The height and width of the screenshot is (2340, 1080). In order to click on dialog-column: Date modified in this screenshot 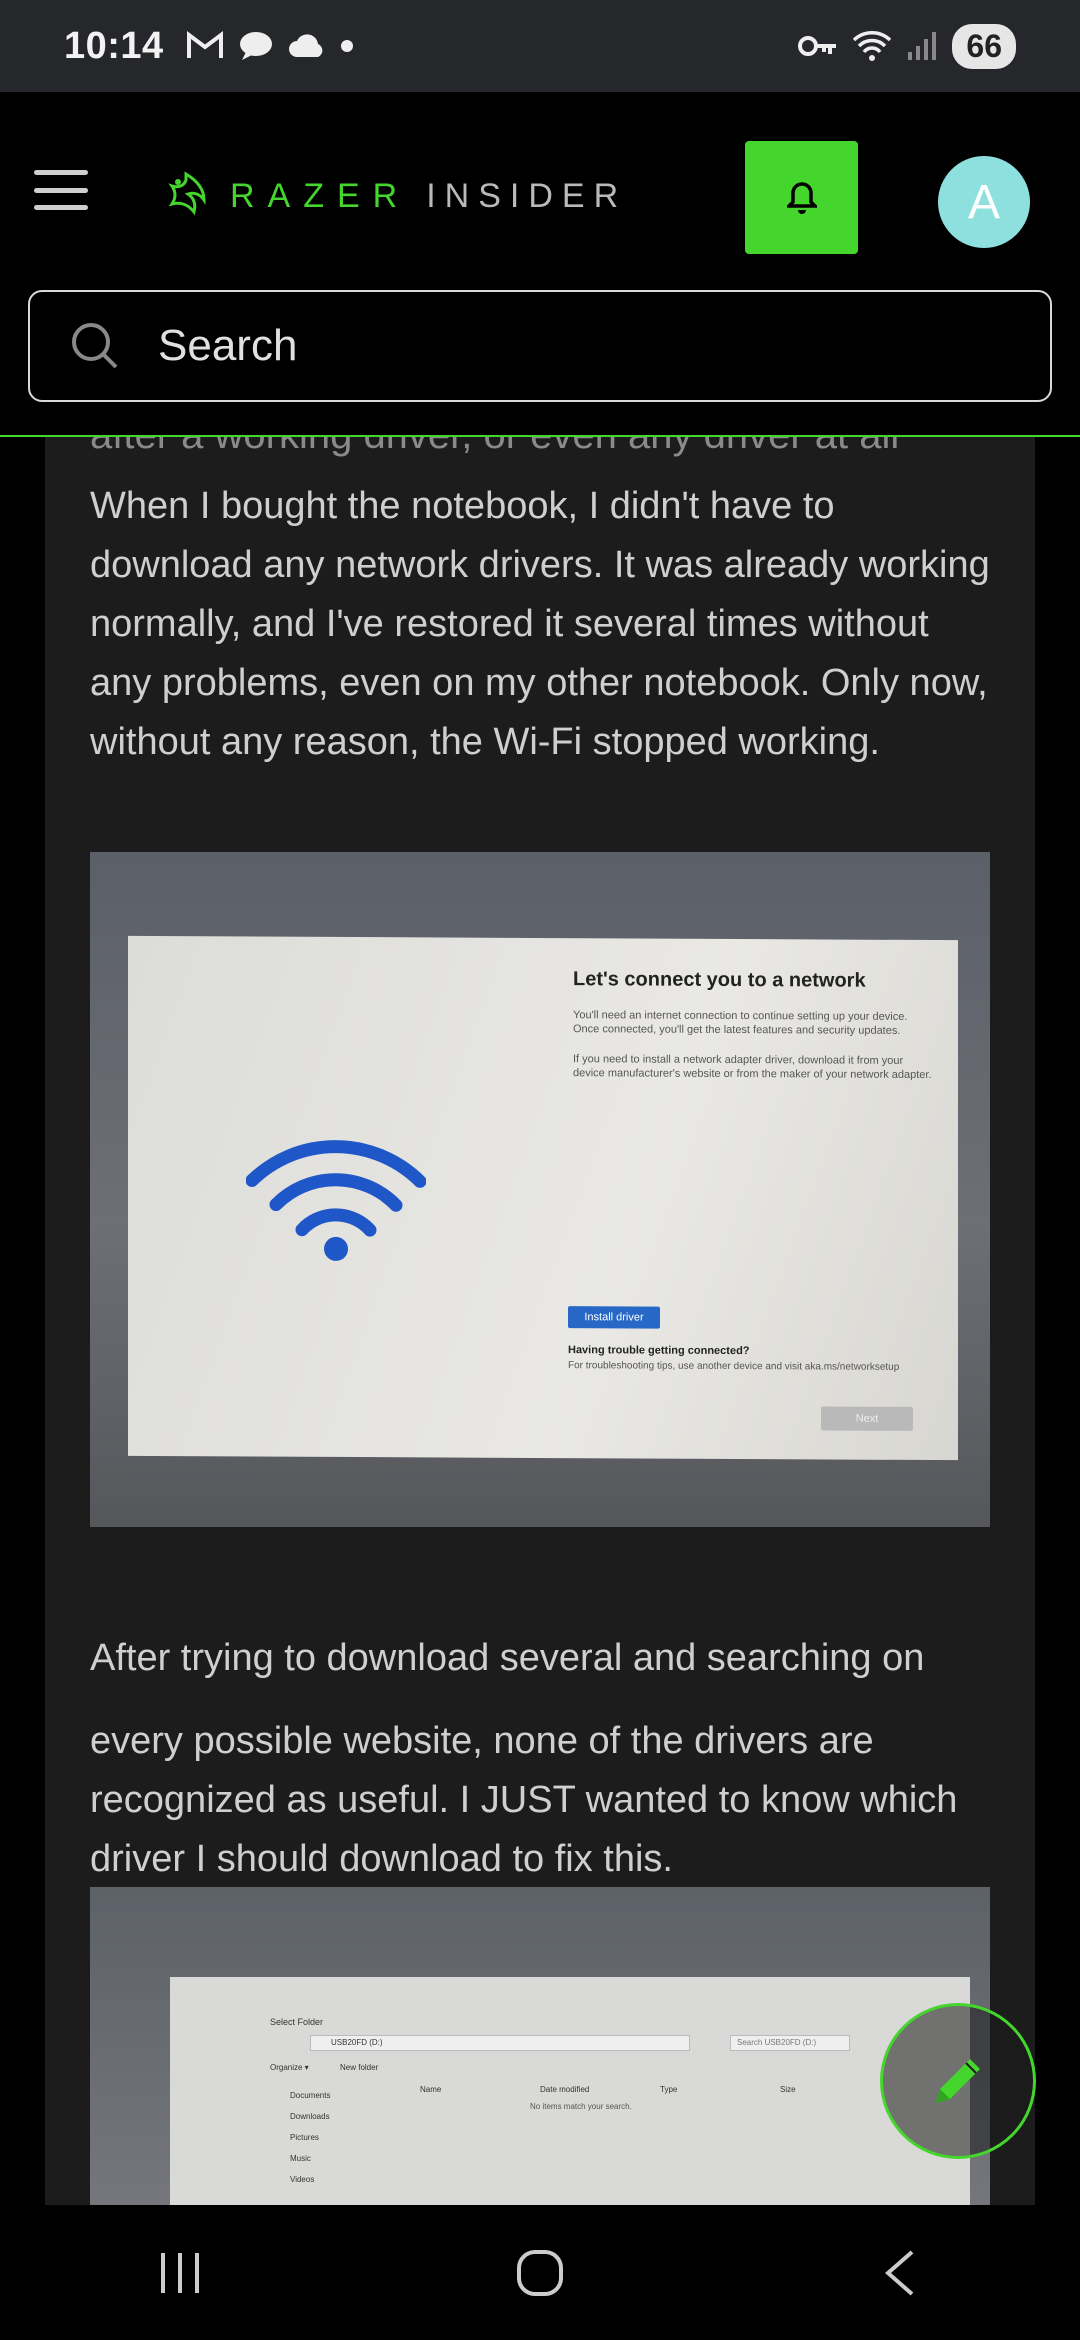, I will do `click(565, 2089)`.